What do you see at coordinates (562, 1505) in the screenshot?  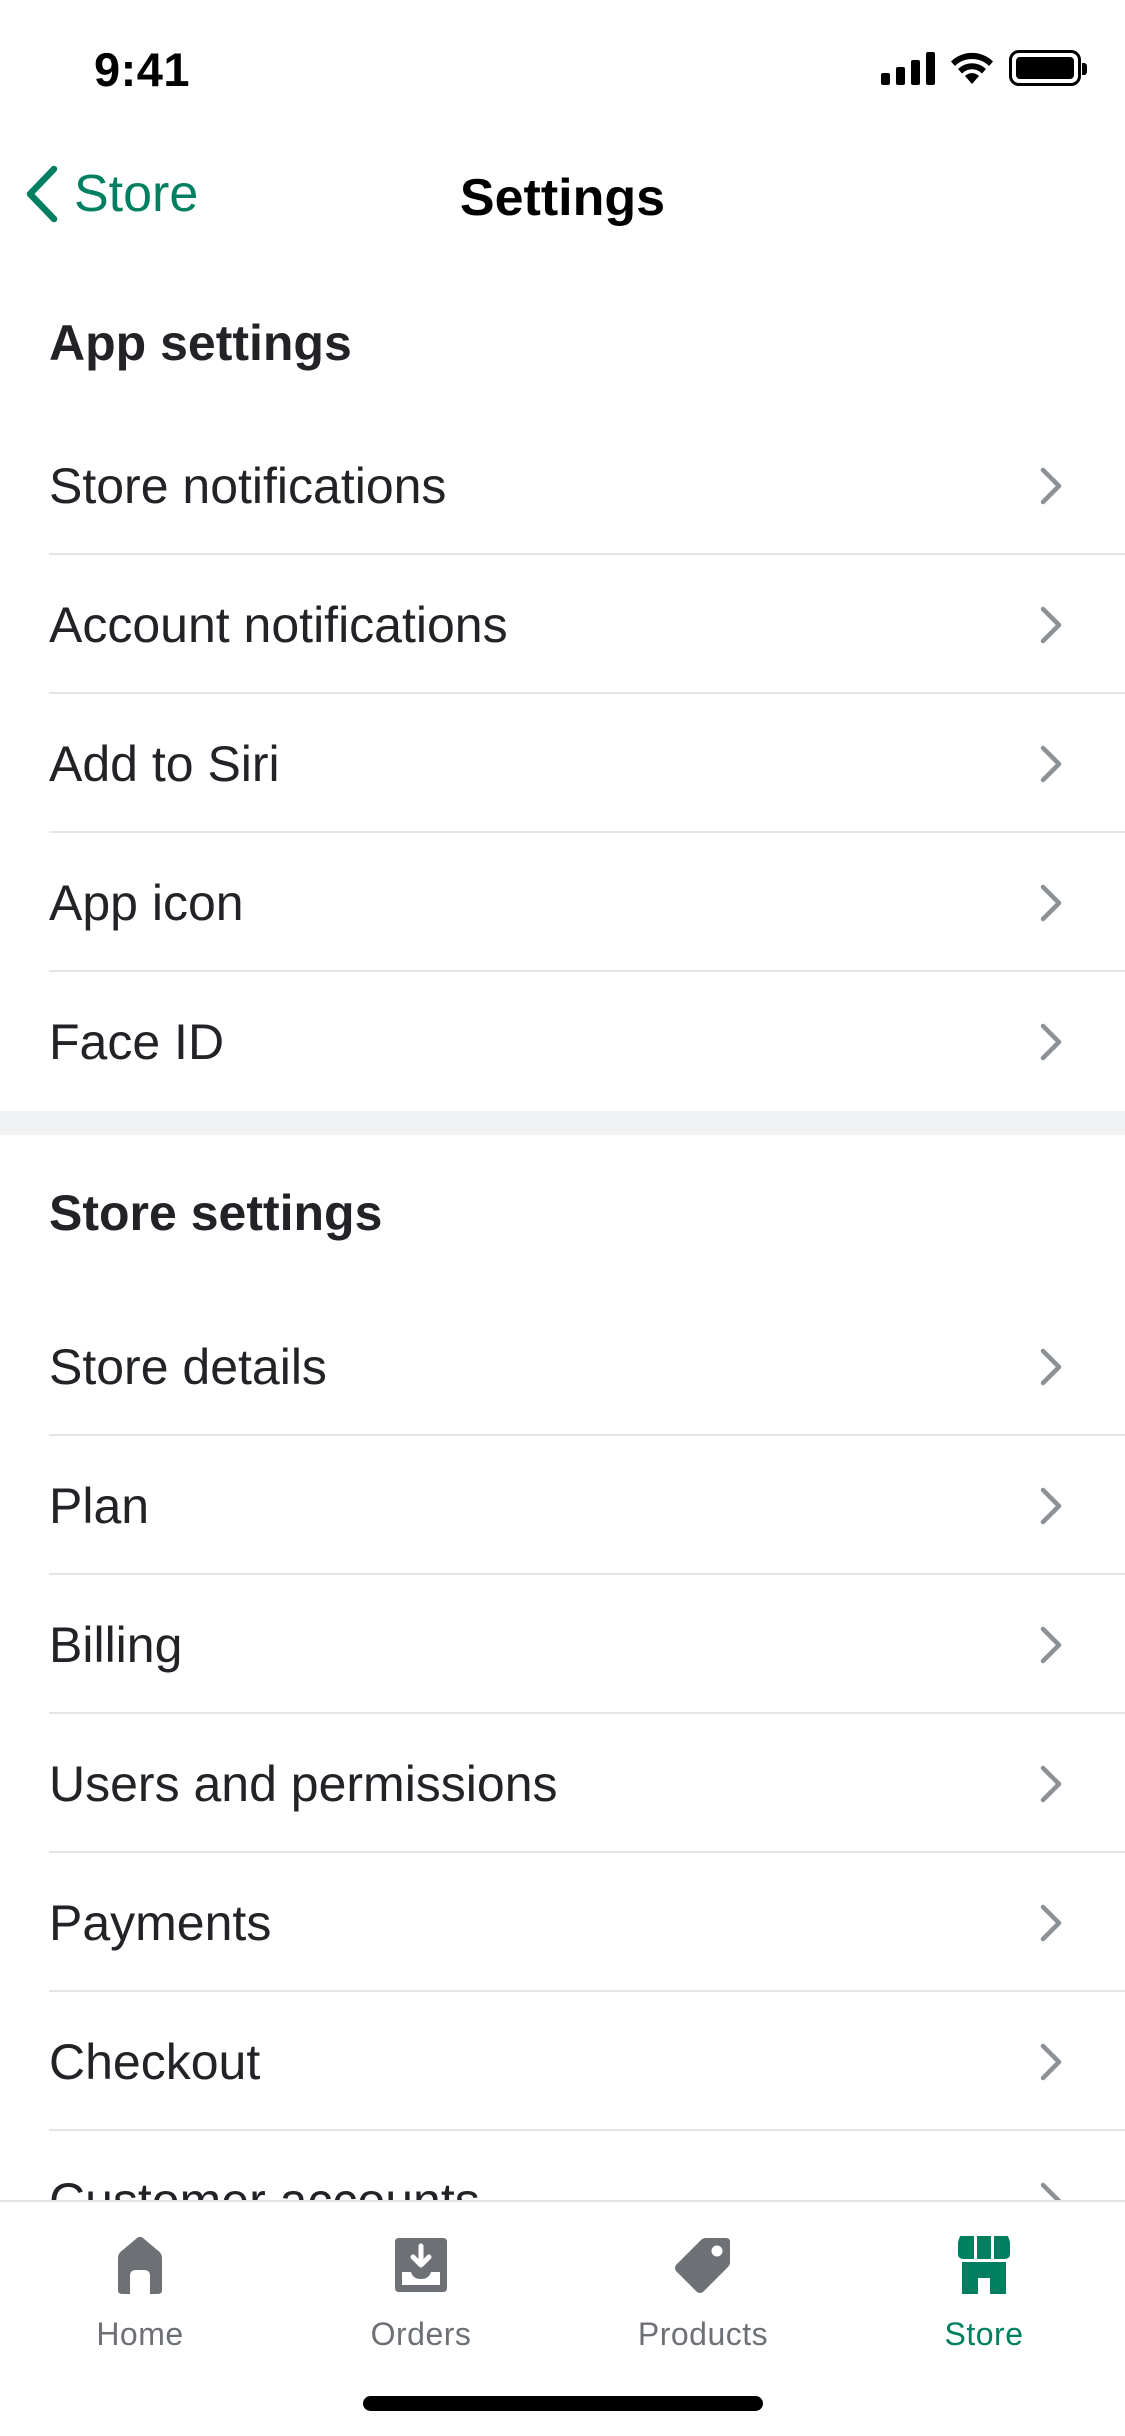 I see `list-item-plan: Plan` at bounding box center [562, 1505].